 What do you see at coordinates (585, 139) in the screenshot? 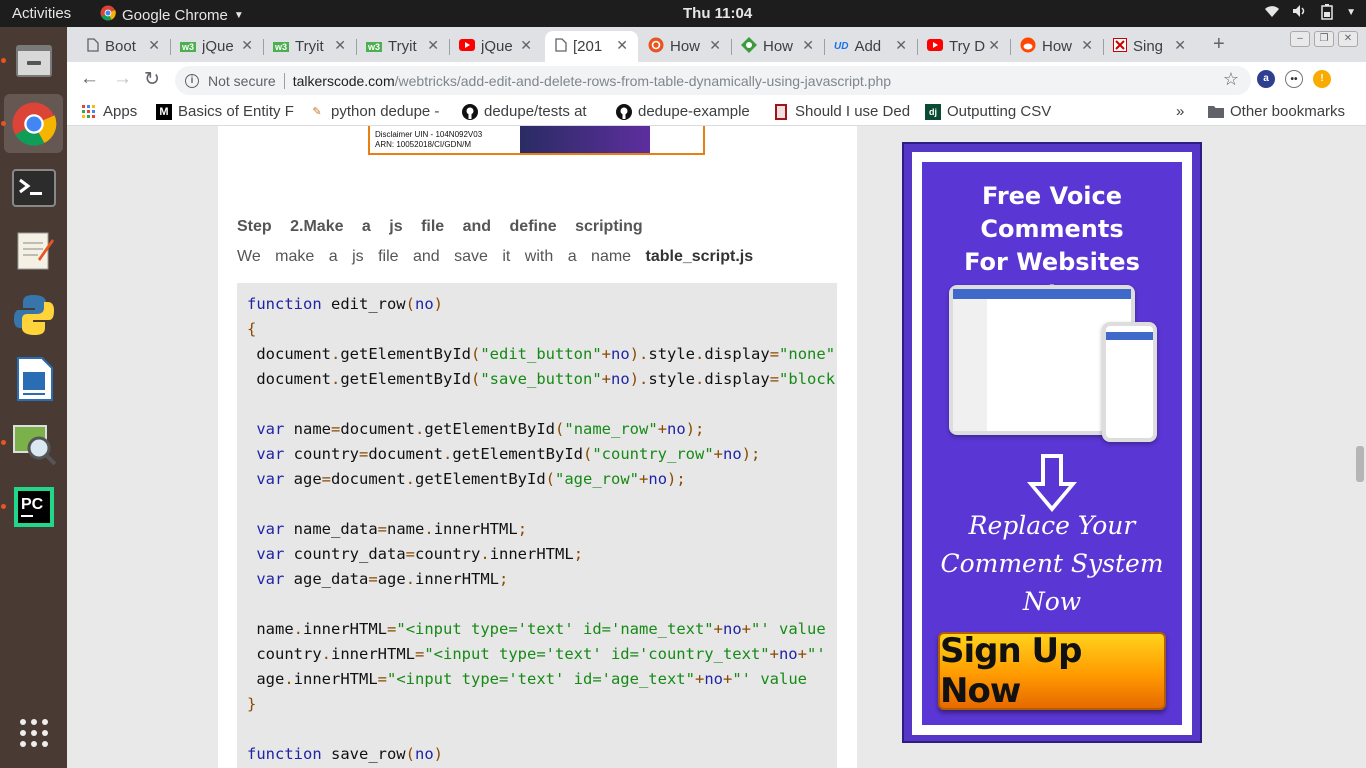
I see `ad-image` at bounding box center [585, 139].